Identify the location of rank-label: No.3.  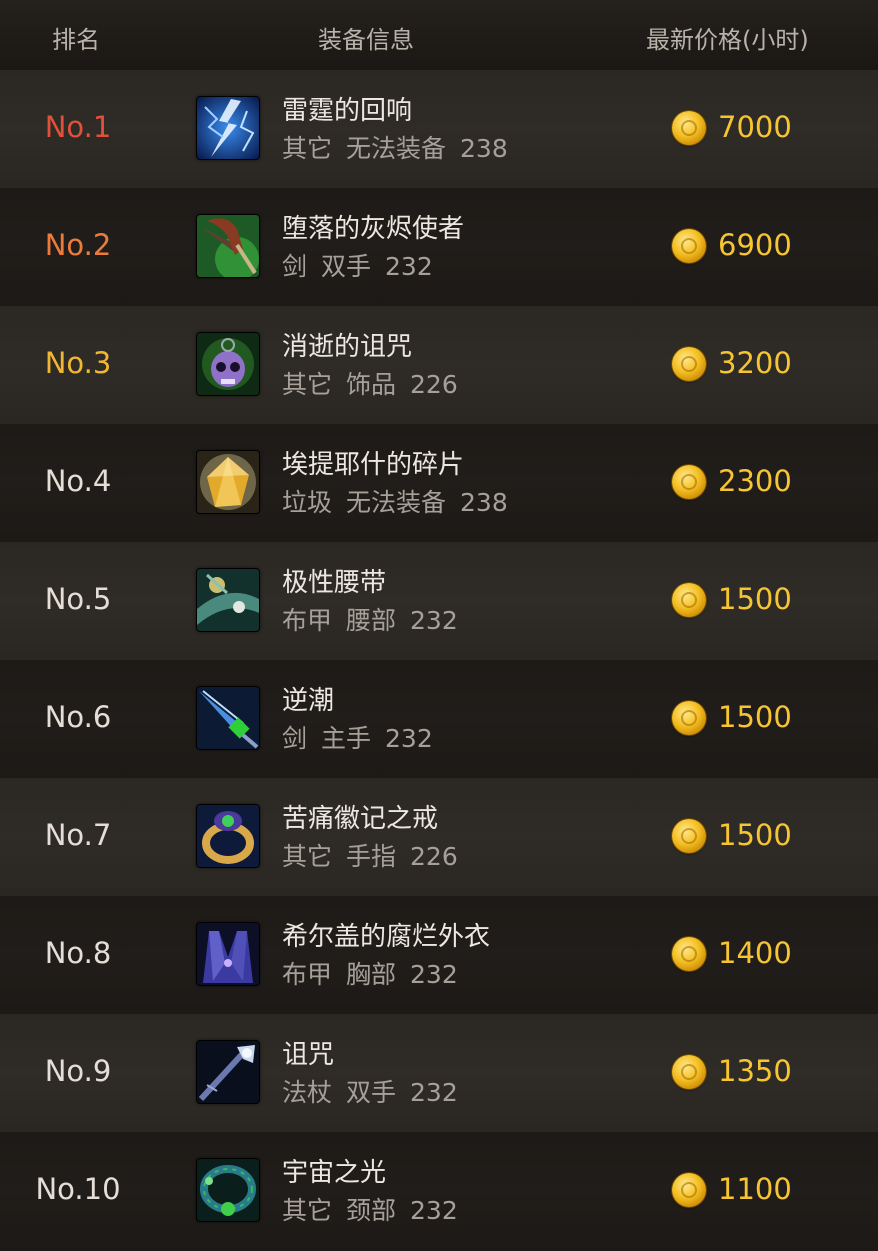
(78, 363).